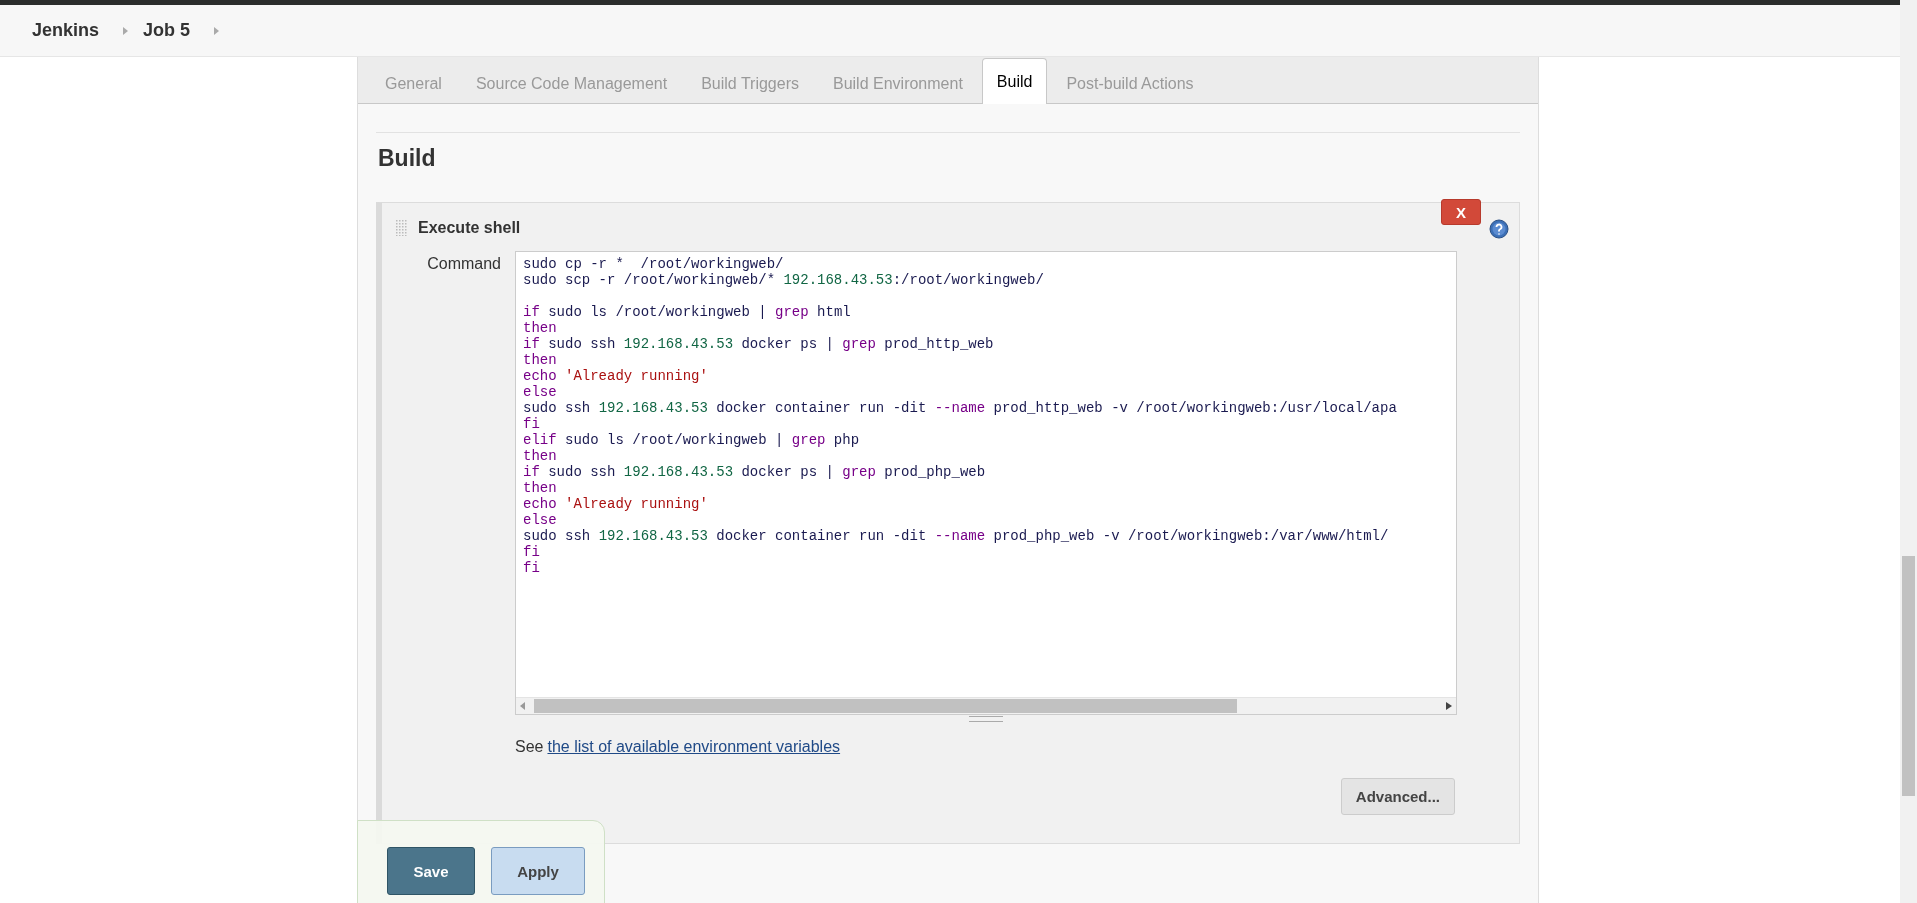 The width and height of the screenshot is (1917, 903). Describe the element at coordinates (986, 719) in the screenshot. I see `resize-grip-icon` at that location.